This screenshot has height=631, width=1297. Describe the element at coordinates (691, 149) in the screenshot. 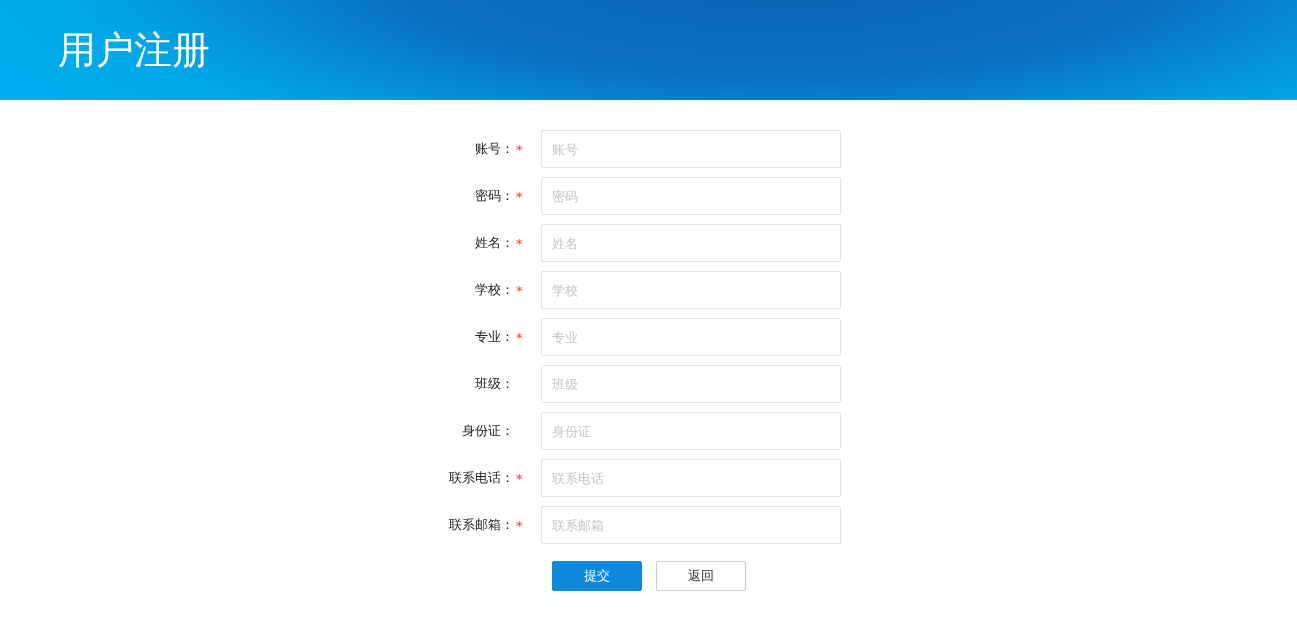

I see `input-field: 账号` at that location.